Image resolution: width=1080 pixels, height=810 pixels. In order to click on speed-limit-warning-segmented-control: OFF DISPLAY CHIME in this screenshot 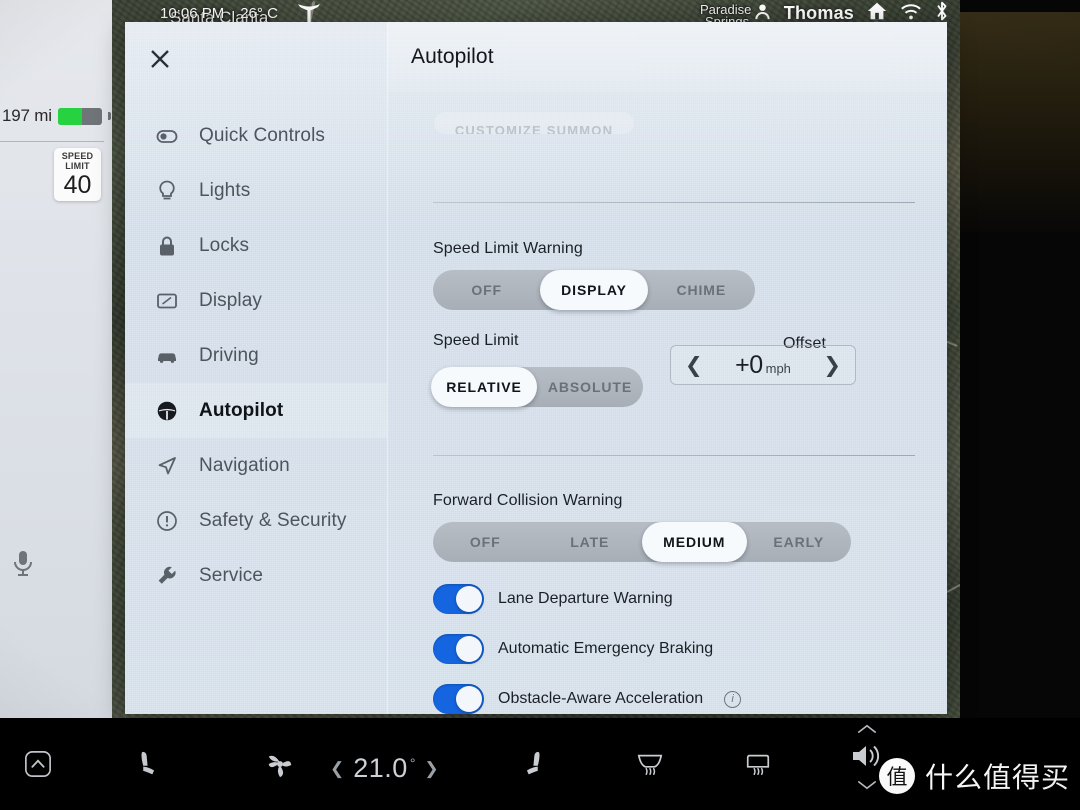, I will do `click(594, 290)`.